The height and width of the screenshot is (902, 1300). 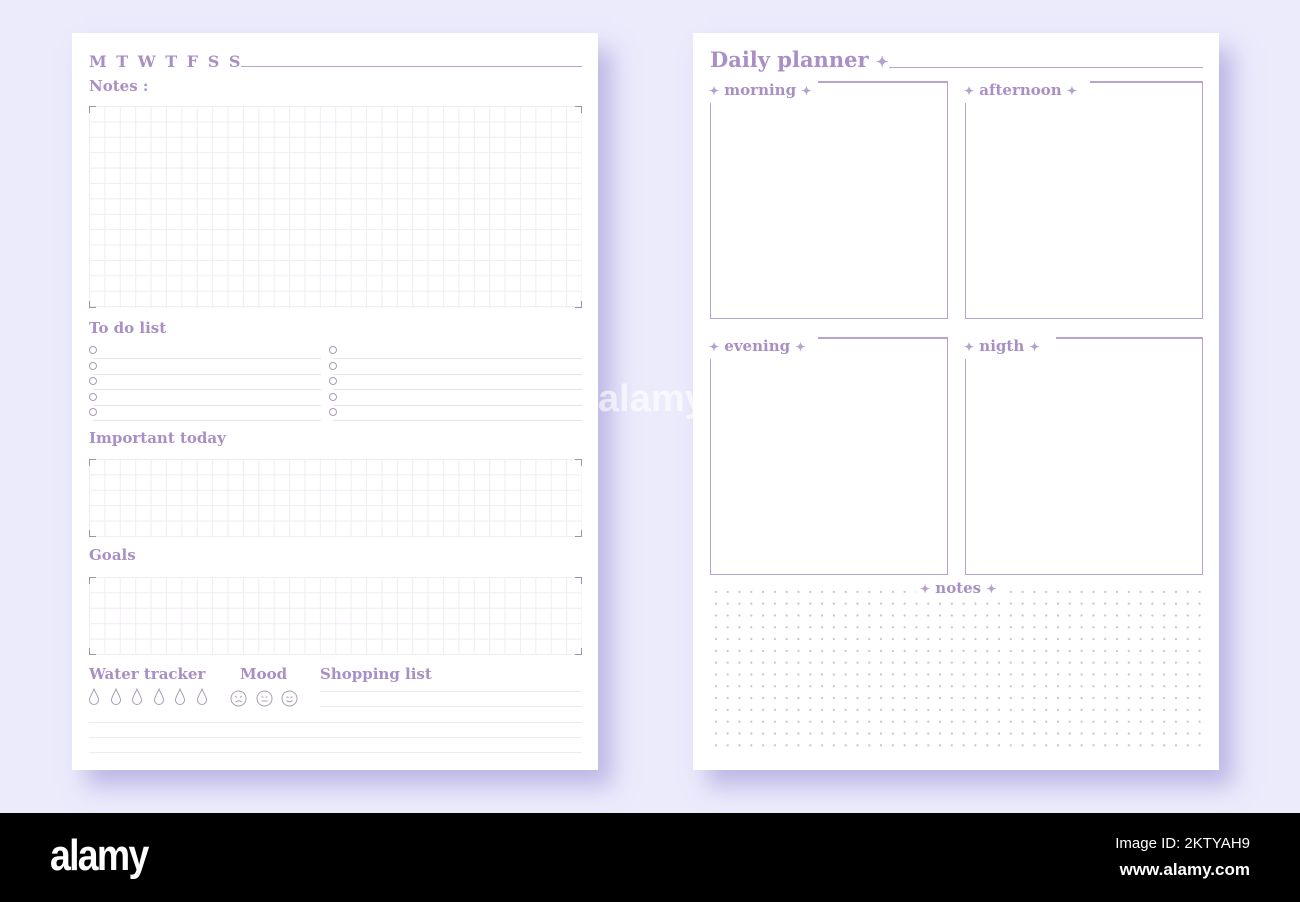 What do you see at coordinates (157, 438) in the screenshot?
I see `important-today-heading: Important today` at bounding box center [157, 438].